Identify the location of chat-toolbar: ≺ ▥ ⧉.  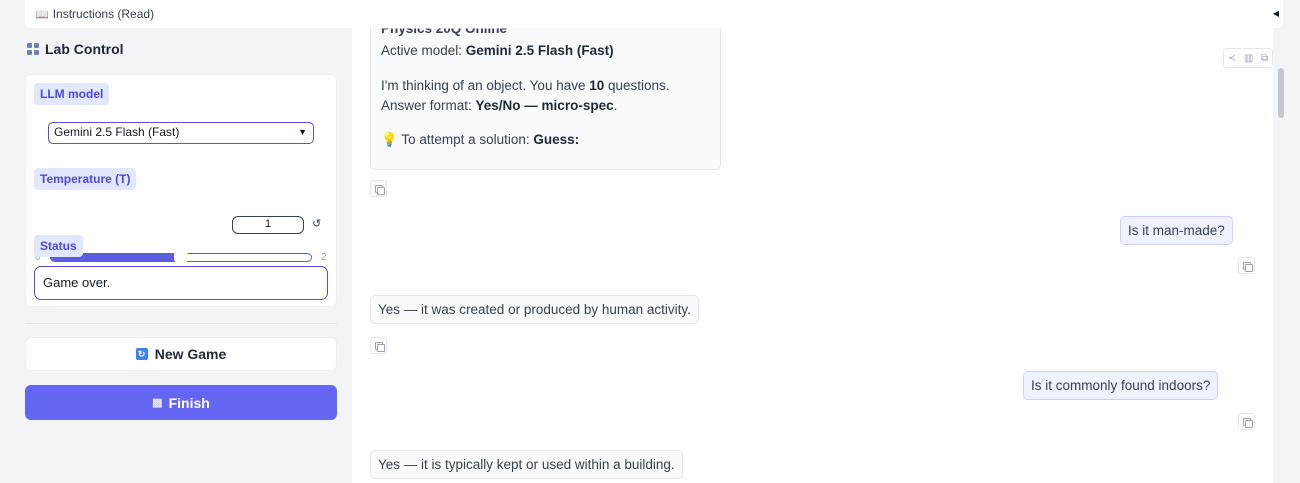
(1248, 58).